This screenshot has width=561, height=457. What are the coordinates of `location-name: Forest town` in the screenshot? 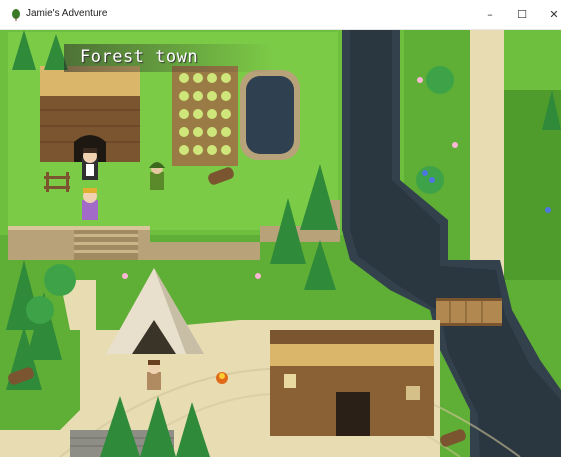 It's located at (139, 57).